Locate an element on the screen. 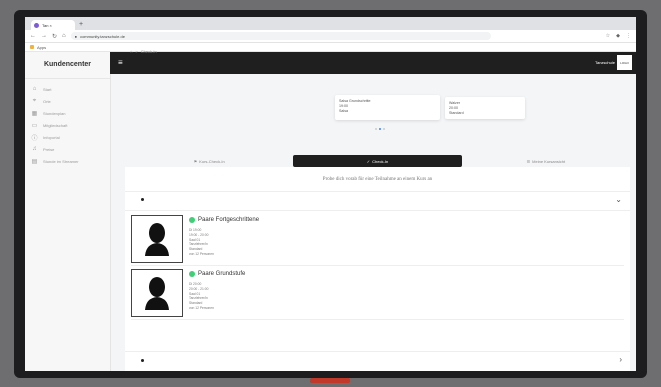  breadcrumb-home-icon: ⌂ is located at coordinates (131, 51).